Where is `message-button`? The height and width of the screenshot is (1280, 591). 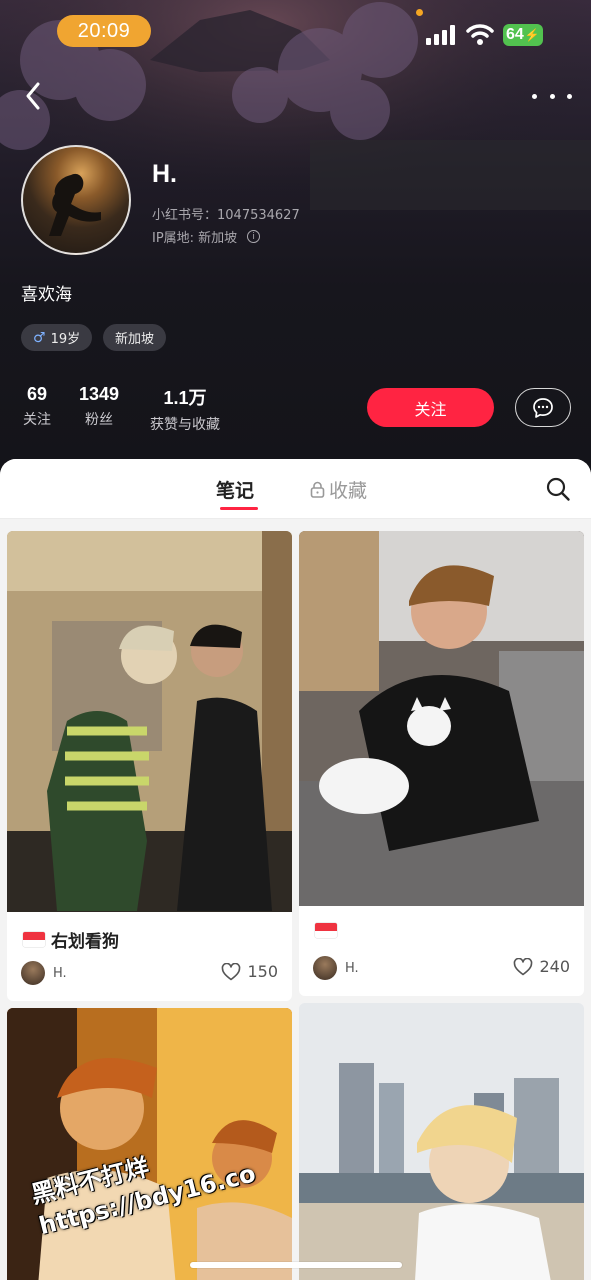 message-button is located at coordinates (543, 407).